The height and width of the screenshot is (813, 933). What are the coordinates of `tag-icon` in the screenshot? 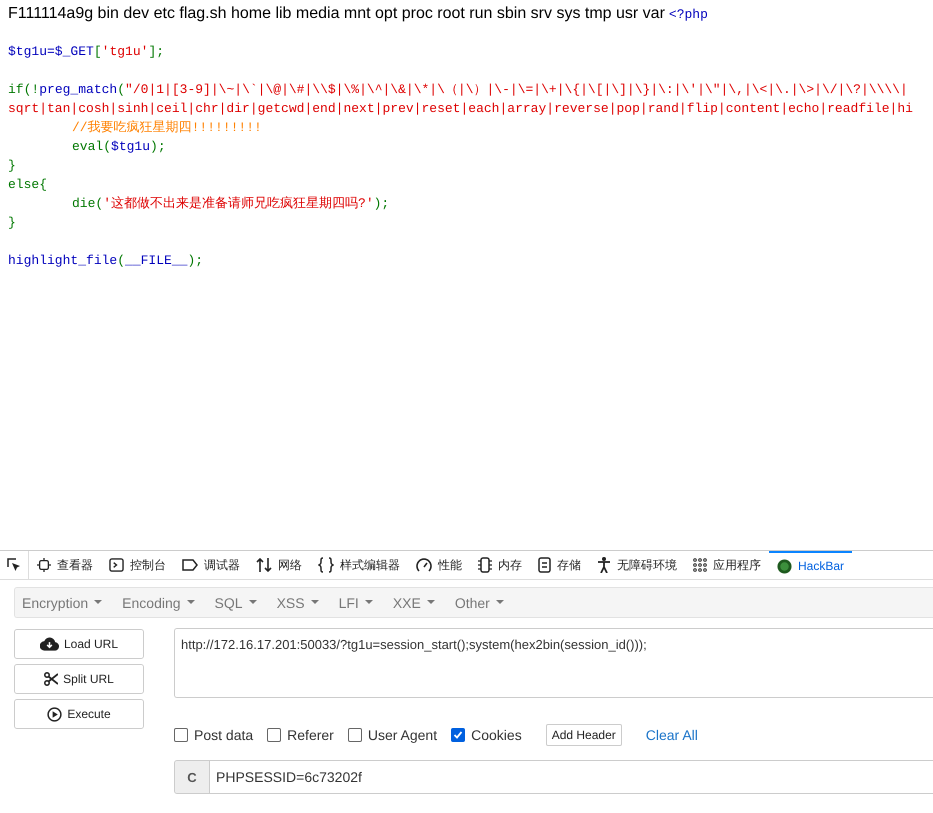 It's located at (190, 565).